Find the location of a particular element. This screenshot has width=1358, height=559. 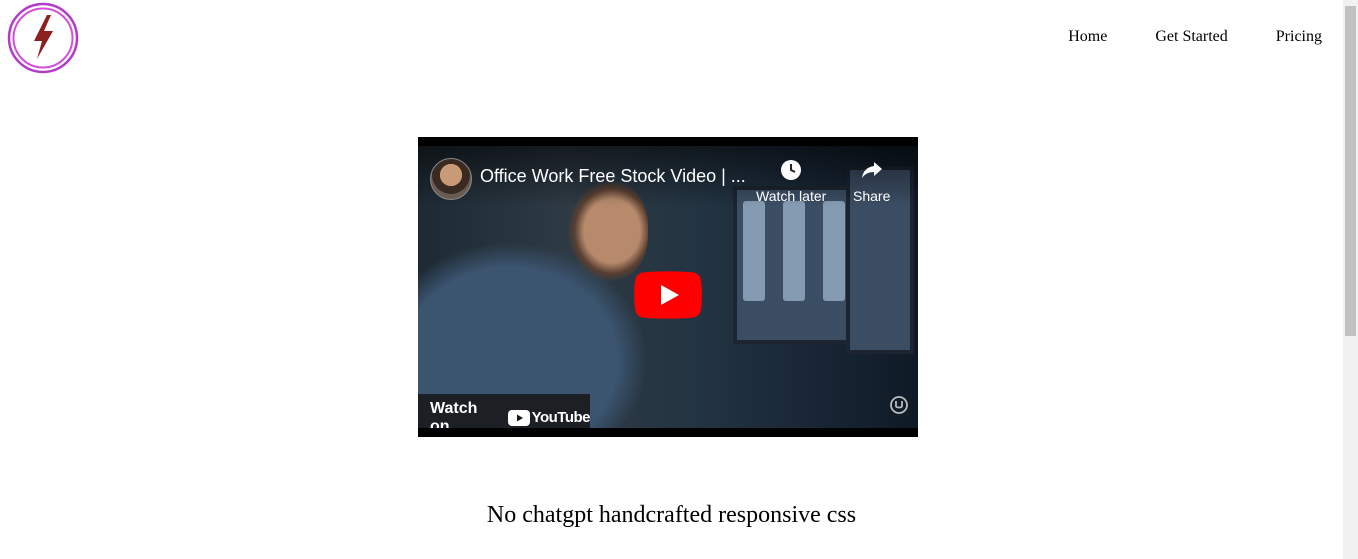

play-button is located at coordinates (668, 295).